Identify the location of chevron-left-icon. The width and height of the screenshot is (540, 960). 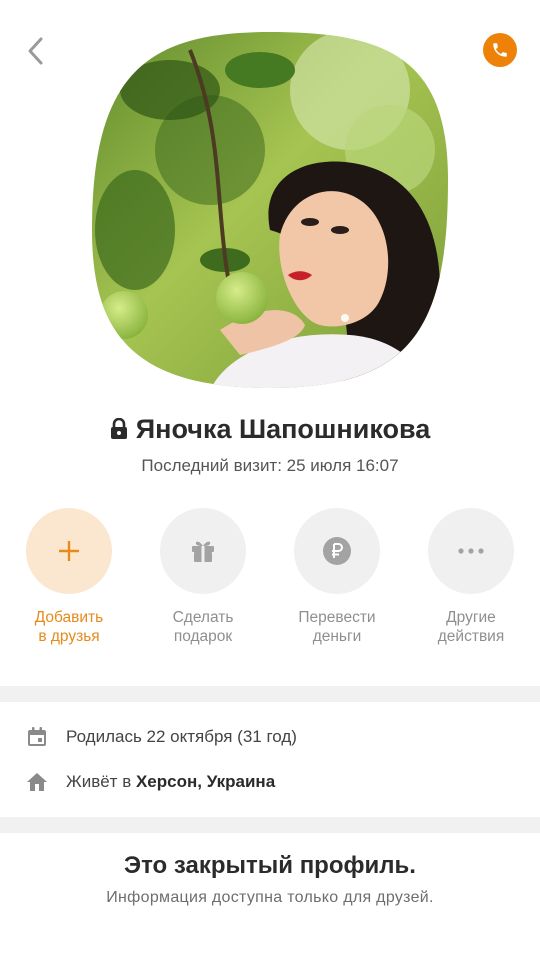
(35, 51).